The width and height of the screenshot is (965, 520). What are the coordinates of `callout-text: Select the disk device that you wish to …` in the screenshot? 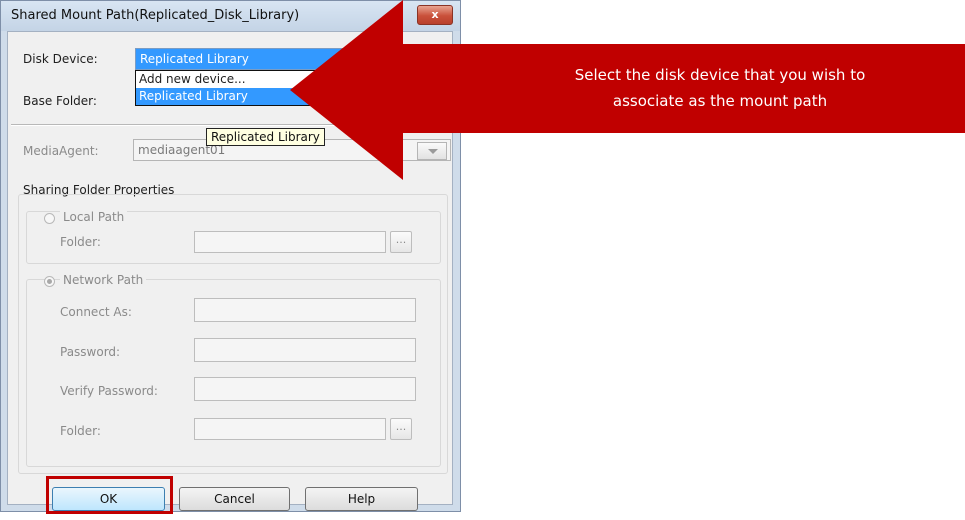 It's located at (720, 88).